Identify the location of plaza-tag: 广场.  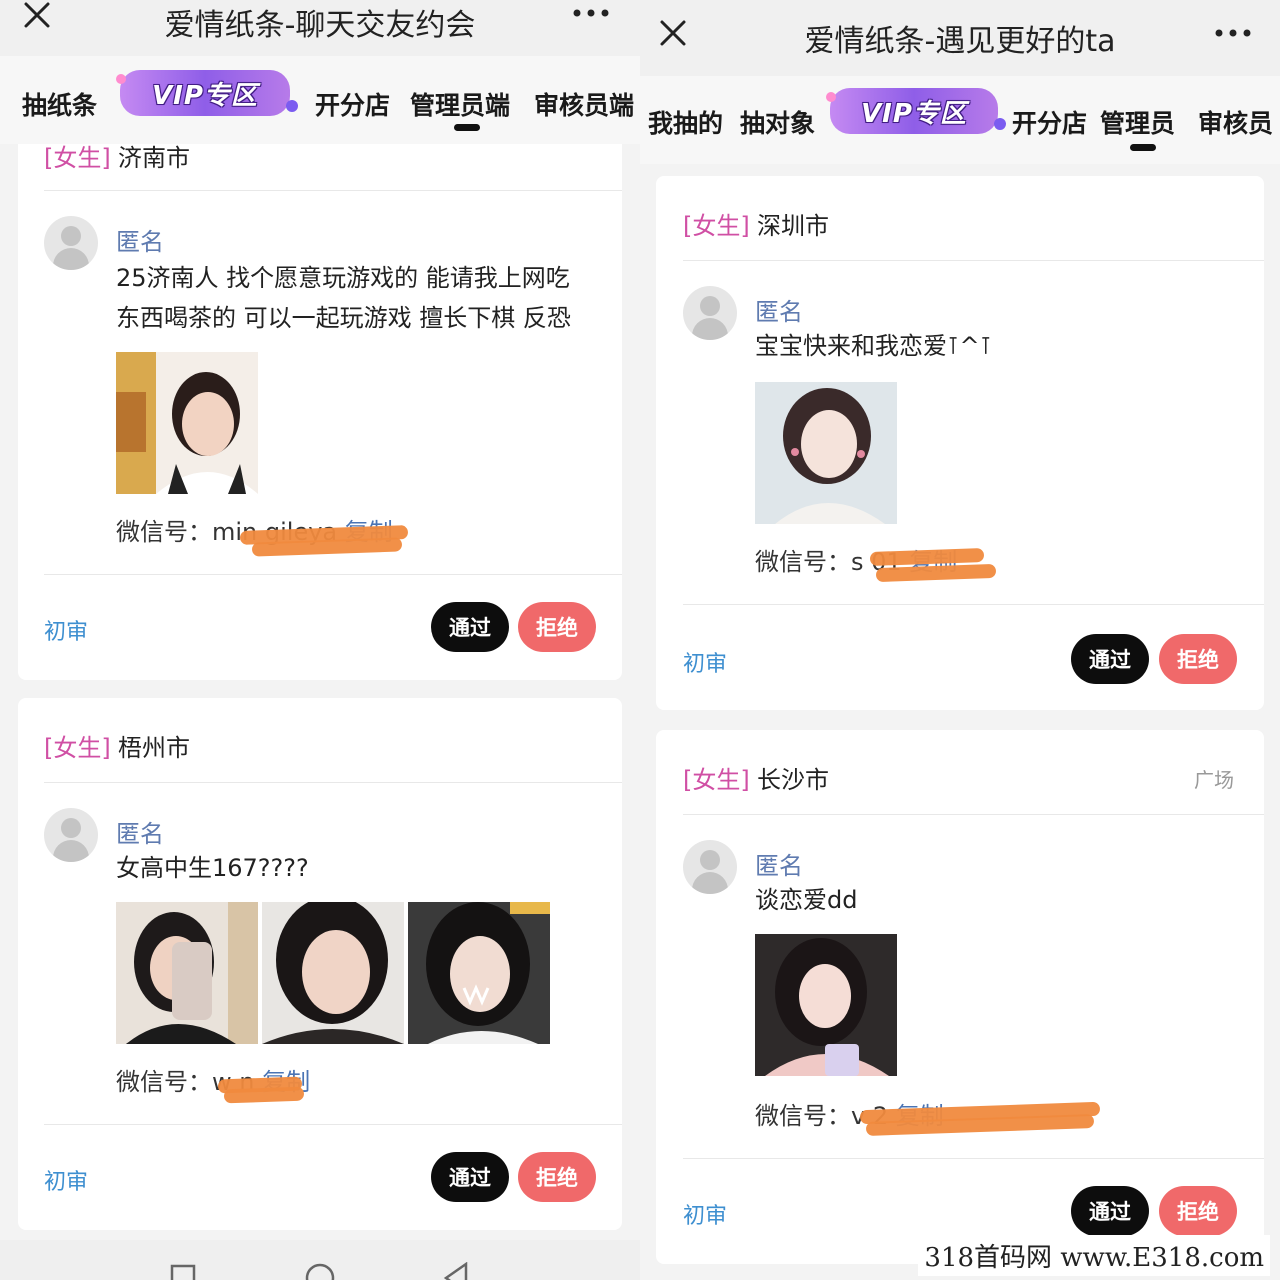
(1214, 778).